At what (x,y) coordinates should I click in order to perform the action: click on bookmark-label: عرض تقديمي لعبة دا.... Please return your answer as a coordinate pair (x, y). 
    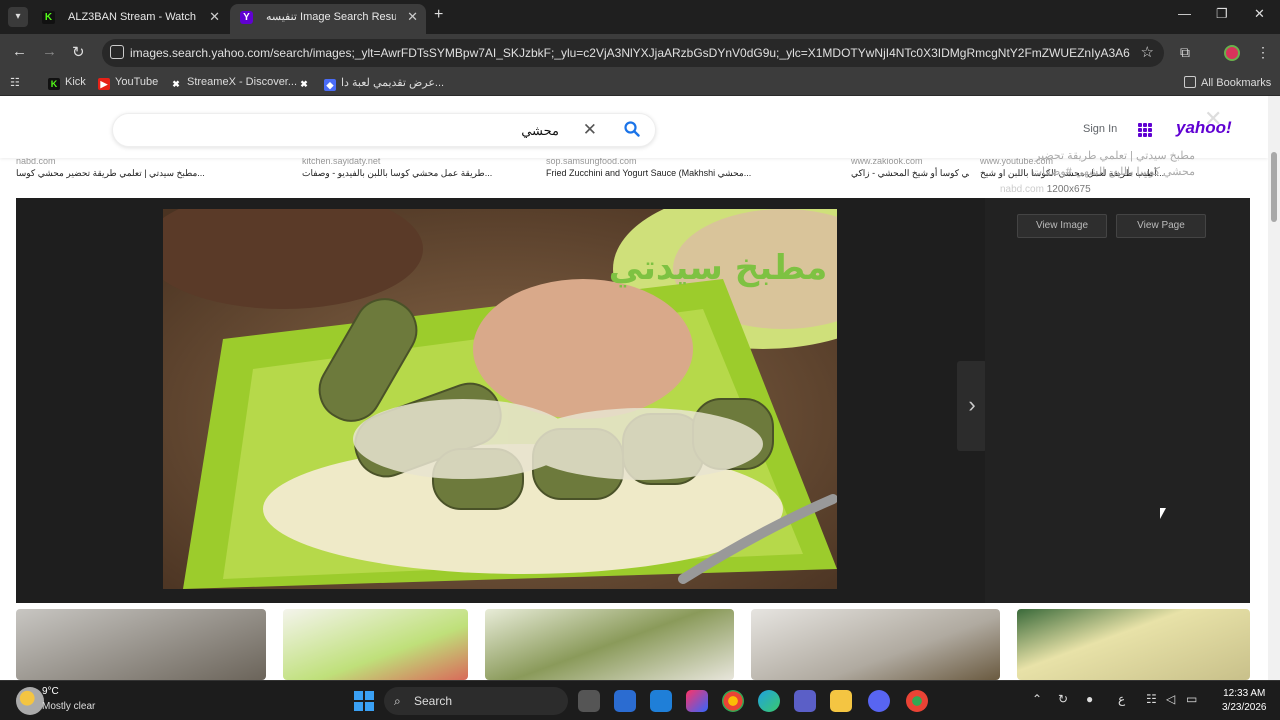
    Looking at the image, I should click on (393, 83).